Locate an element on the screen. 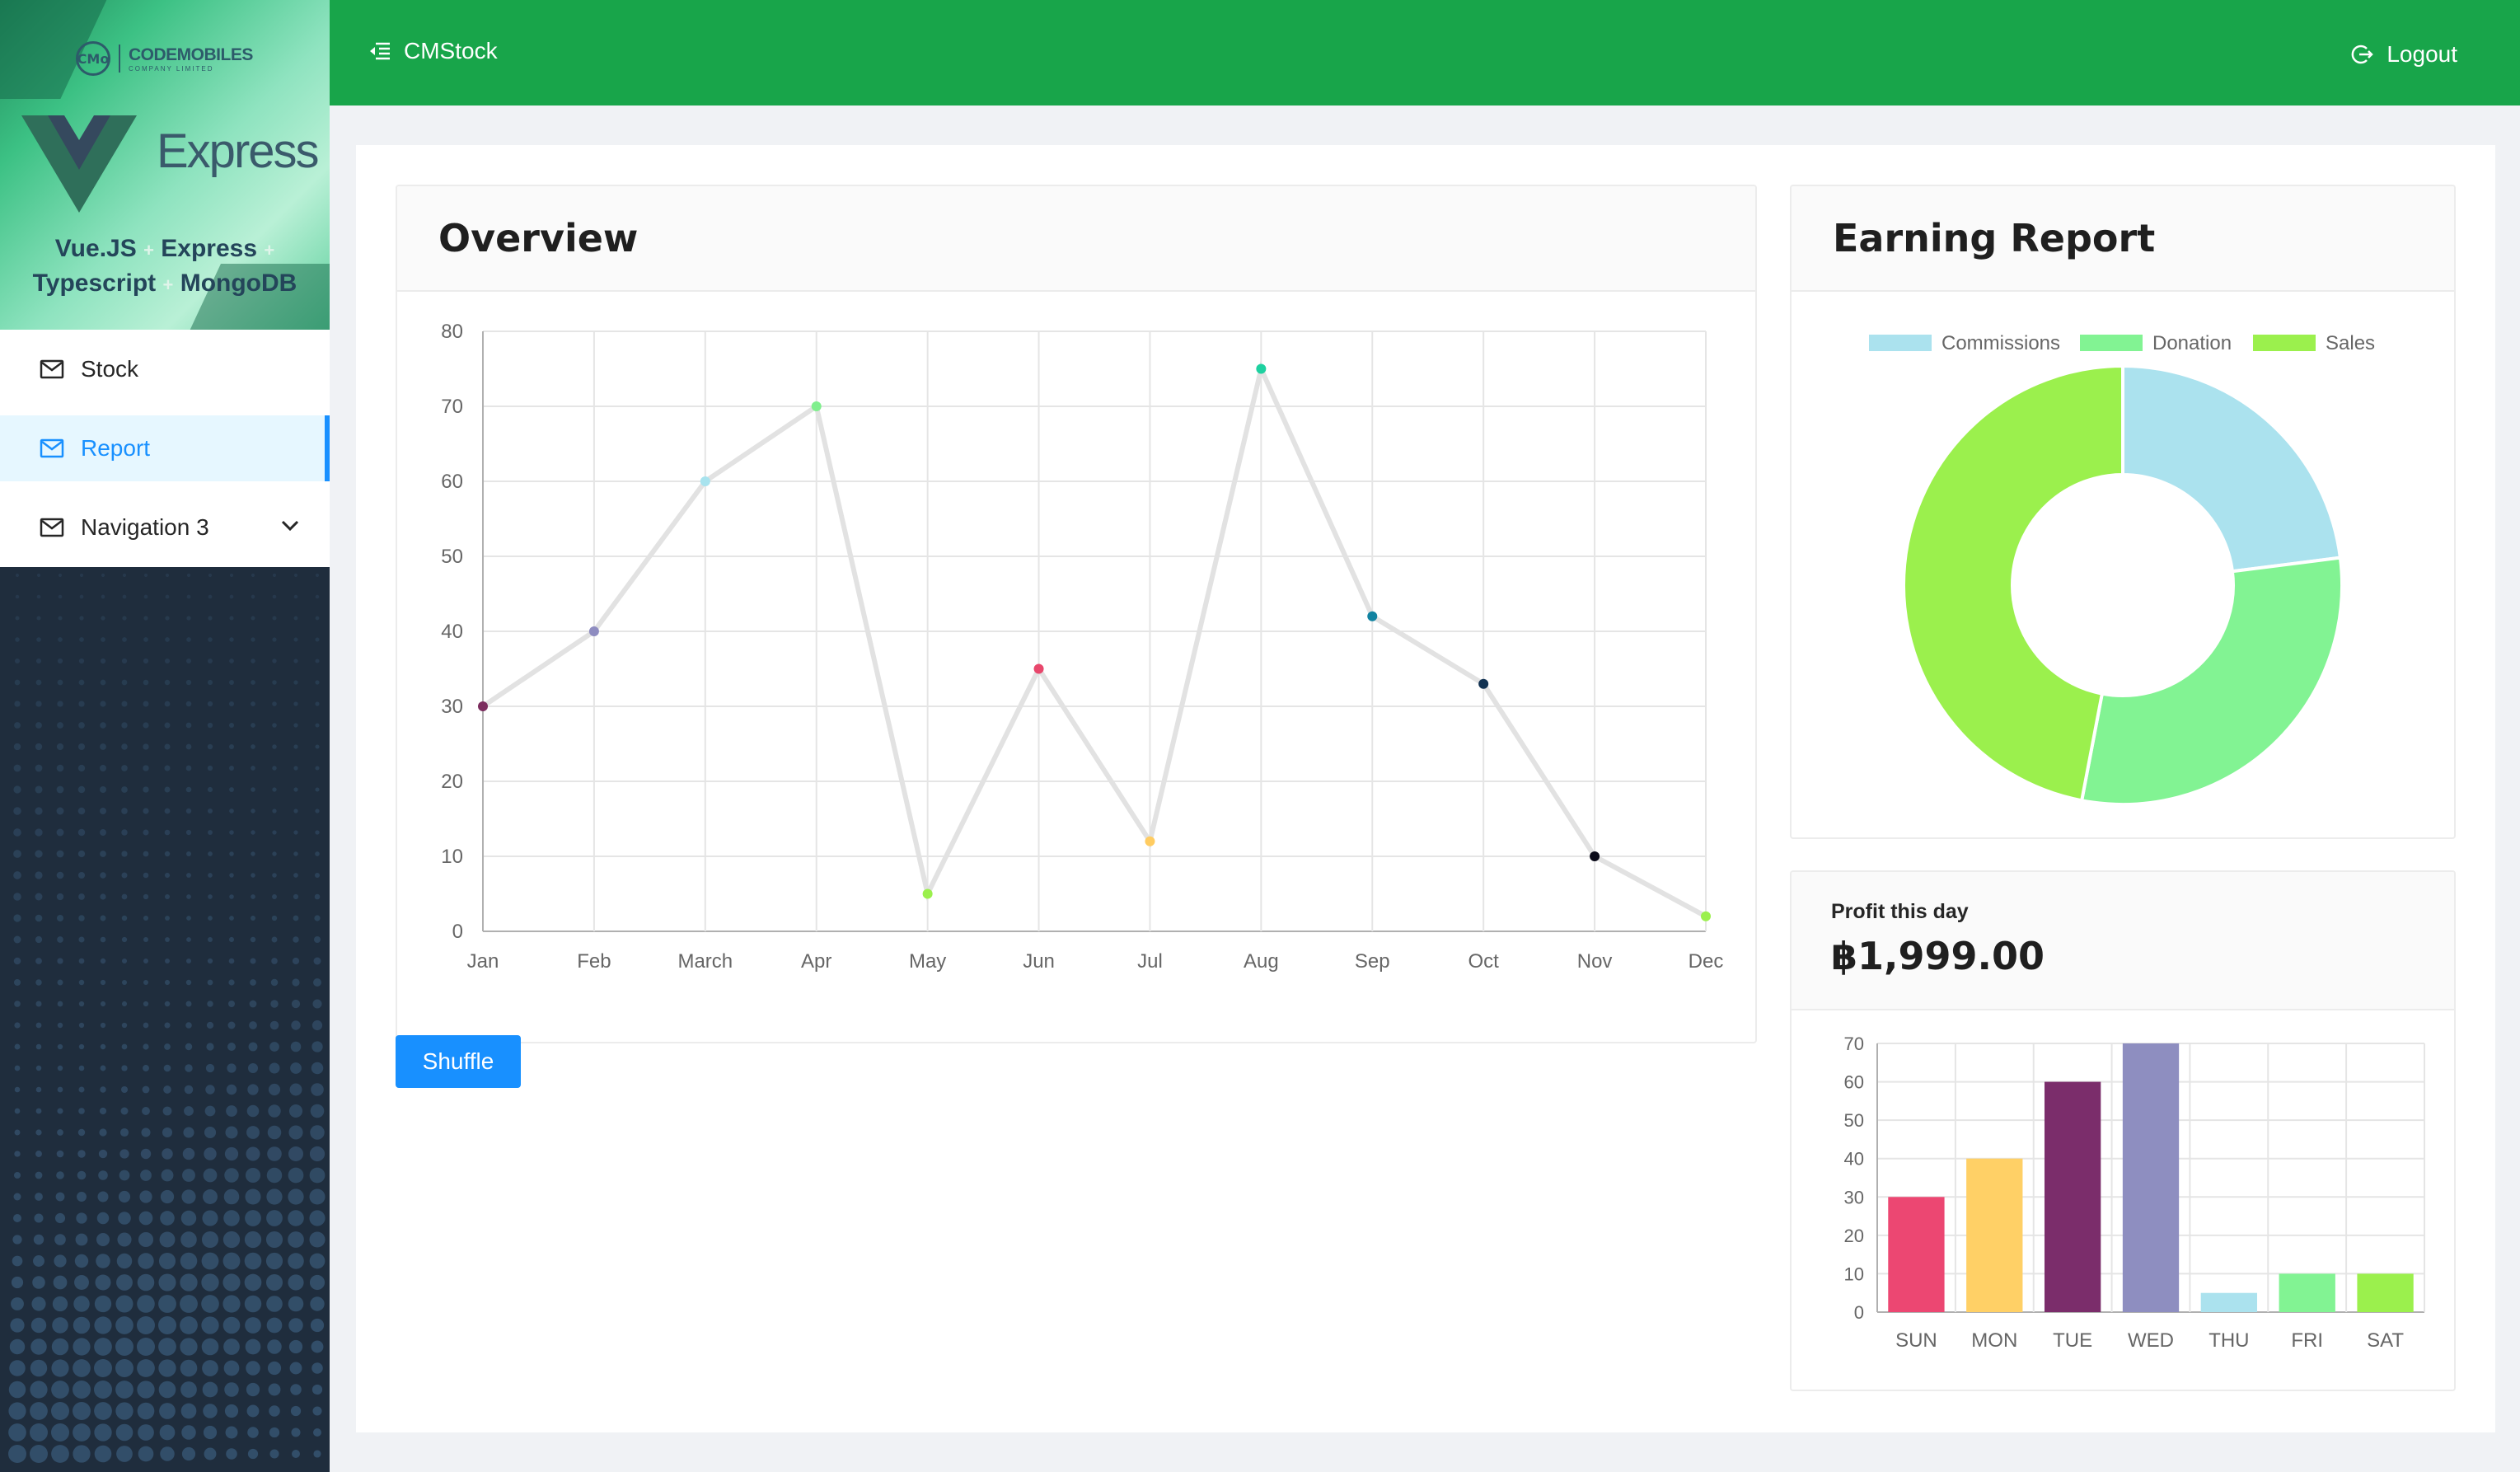 The width and height of the screenshot is (2520, 1472). x-tick-label: Jul is located at coordinates (1150, 961).